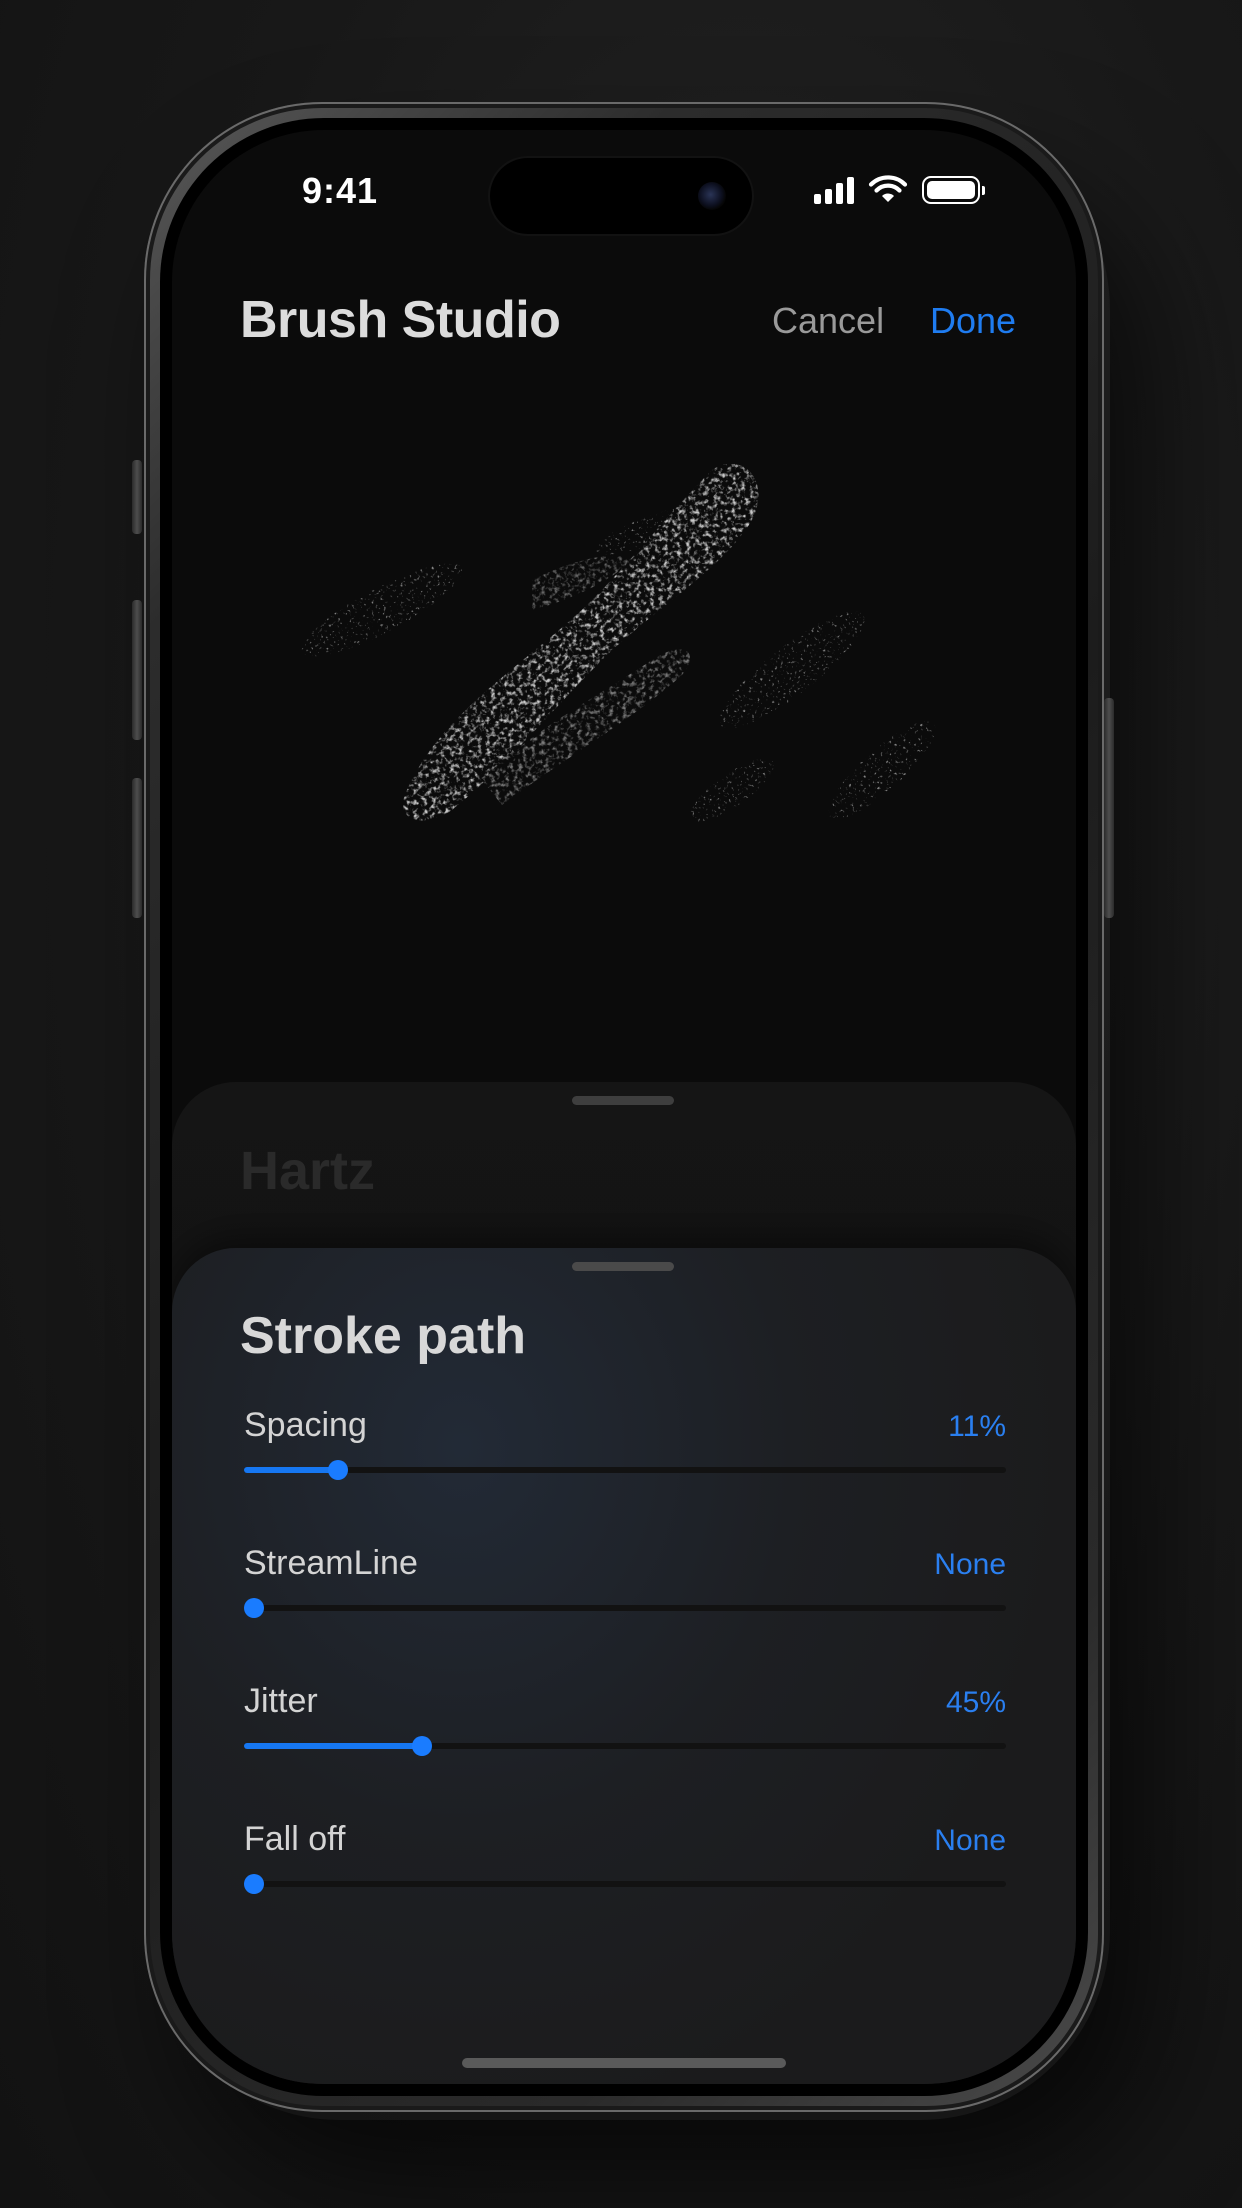 This screenshot has height=2208, width=1242. I want to click on camera-icon, so click(712, 196).